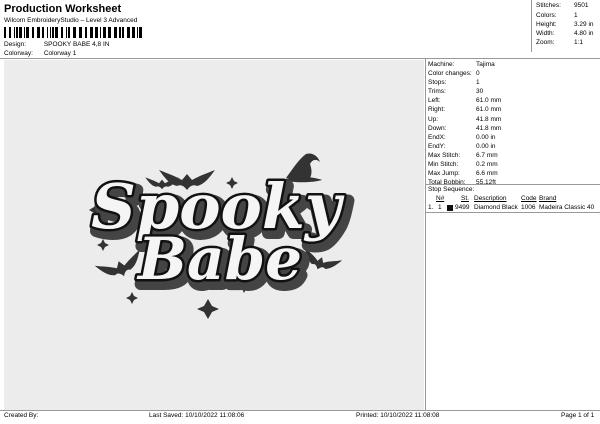  What do you see at coordinates (300, 58) in the screenshot?
I see `header-divider` at bounding box center [300, 58].